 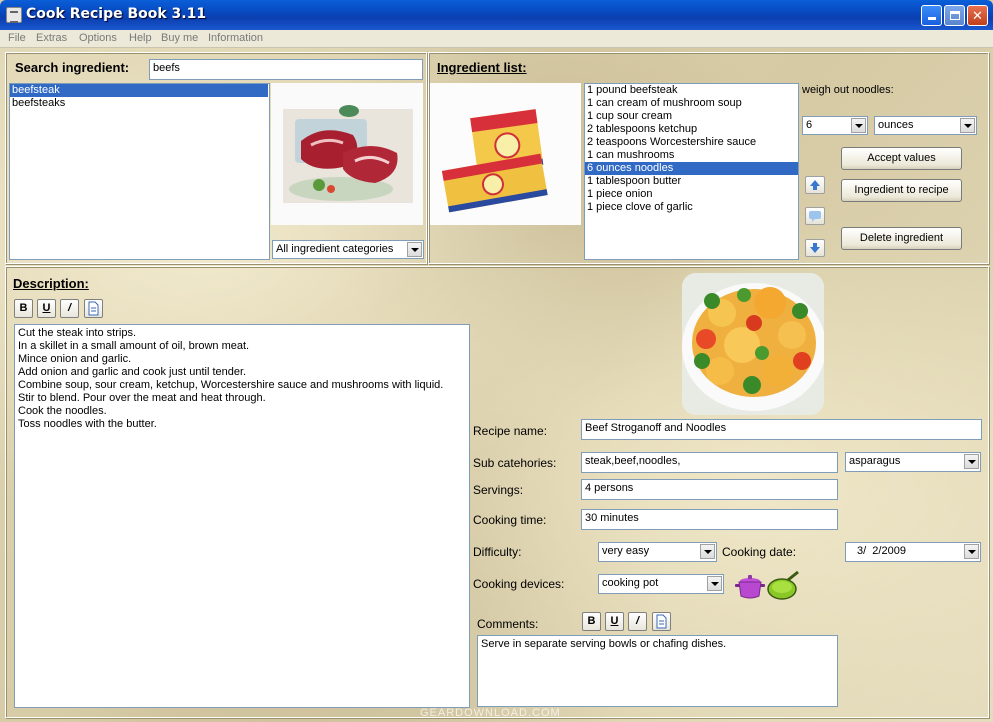 What do you see at coordinates (510, 431) in the screenshot?
I see `recipe-name-label: Recipe name:` at bounding box center [510, 431].